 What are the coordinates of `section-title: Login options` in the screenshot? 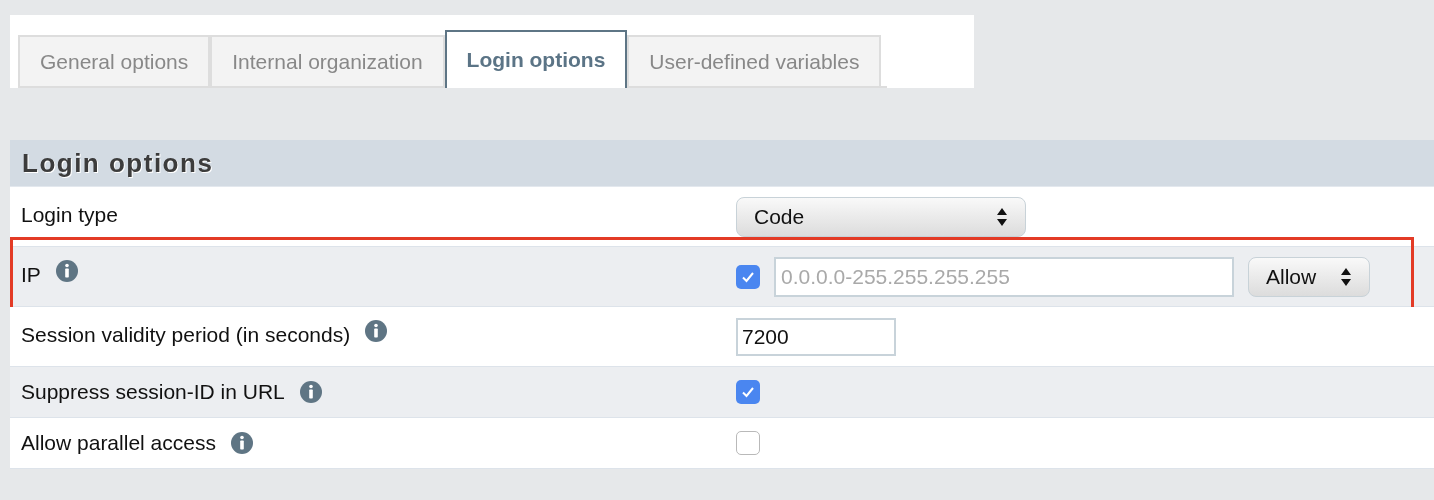 It's located at (118, 163).